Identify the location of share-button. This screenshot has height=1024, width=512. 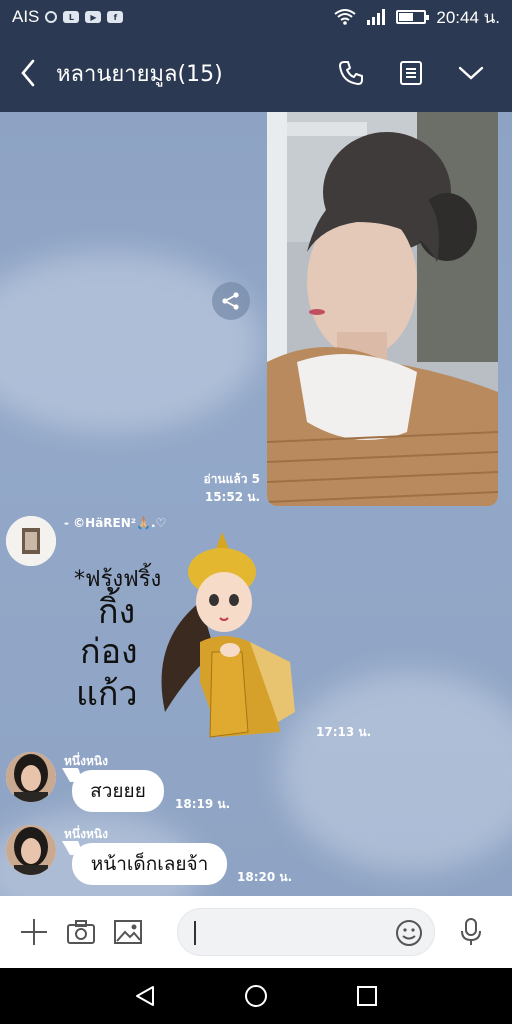
(231, 301).